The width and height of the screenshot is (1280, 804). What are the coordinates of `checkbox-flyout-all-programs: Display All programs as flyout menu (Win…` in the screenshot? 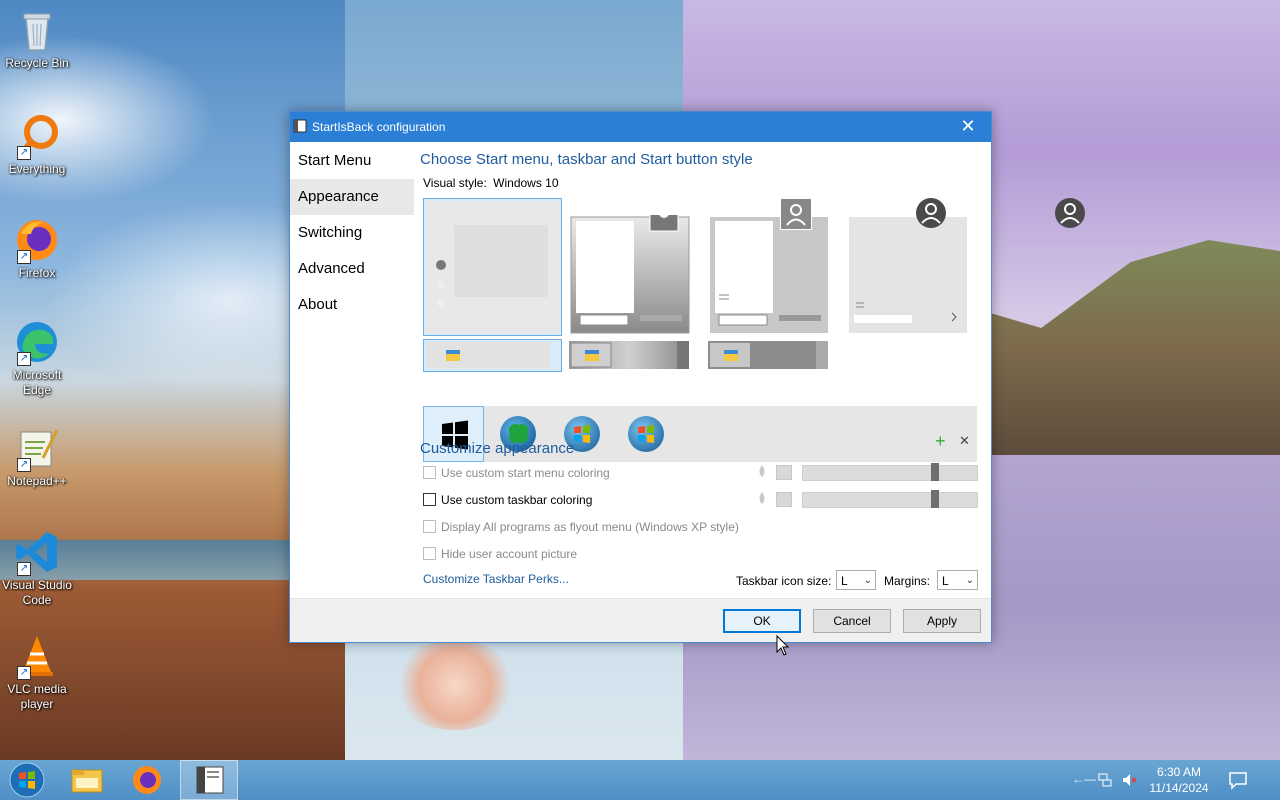 It's located at (581, 527).